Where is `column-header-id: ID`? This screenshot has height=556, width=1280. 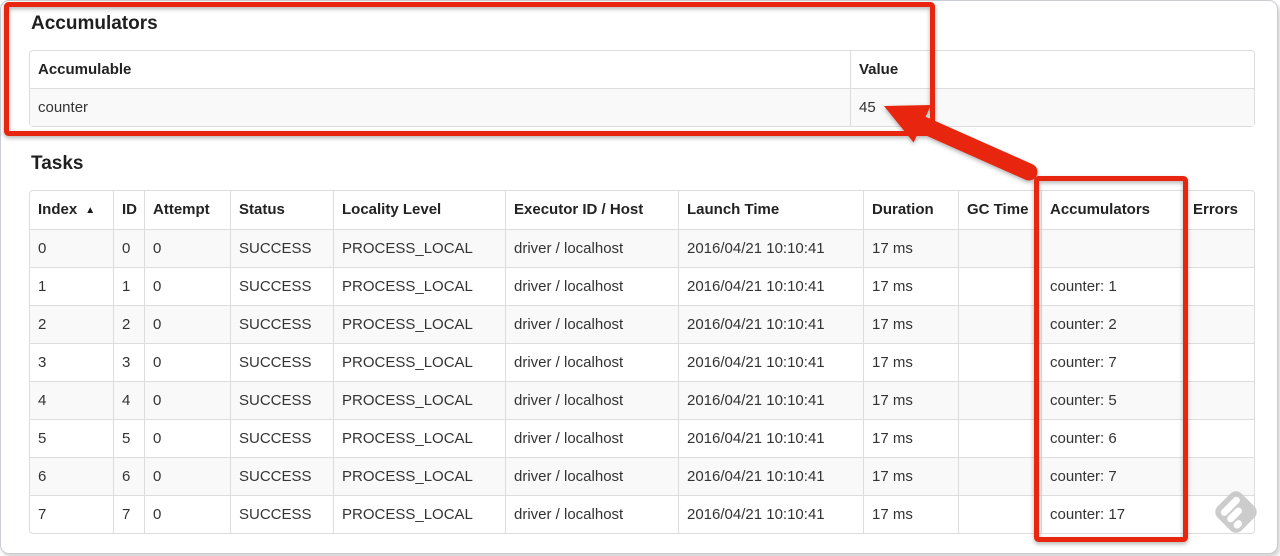 column-header-id: ID is located at coordinates (128, 210).